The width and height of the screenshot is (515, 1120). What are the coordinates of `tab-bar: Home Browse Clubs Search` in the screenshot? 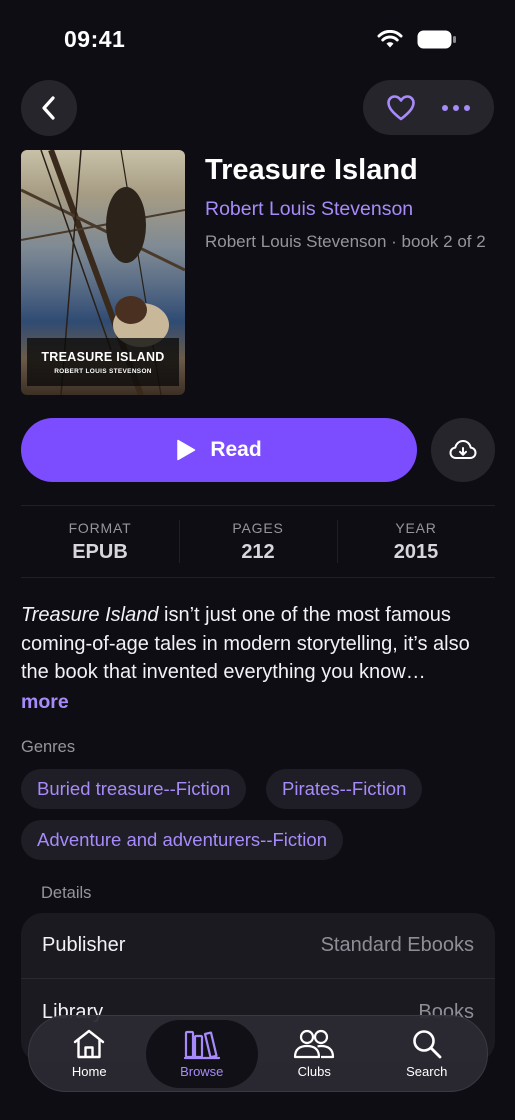 It's located at (258, 1053).